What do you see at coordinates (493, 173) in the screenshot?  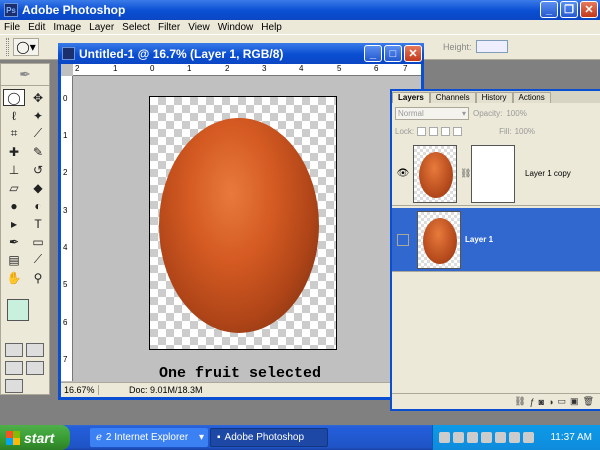 I see `layer-mask-thumbnail` at bounding box center [493, 173].